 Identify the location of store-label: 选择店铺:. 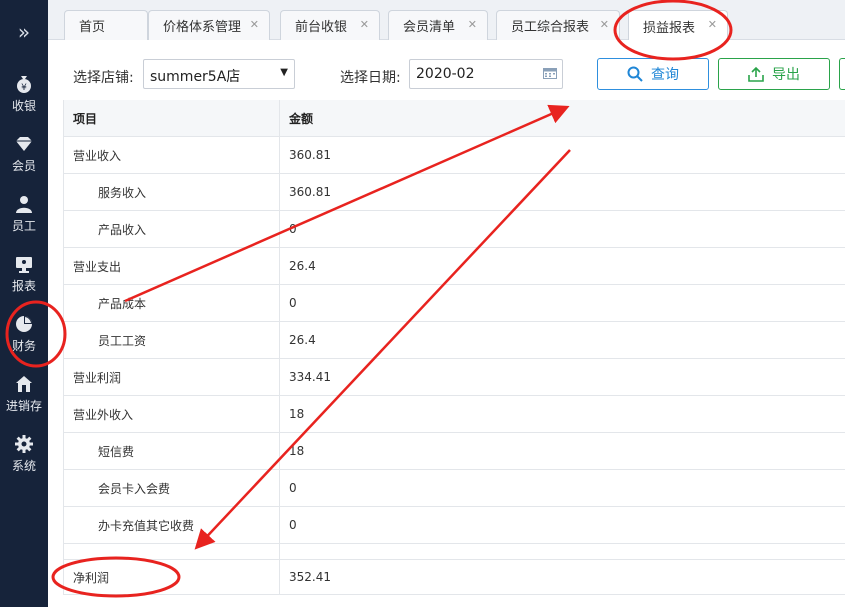
(103, 78).